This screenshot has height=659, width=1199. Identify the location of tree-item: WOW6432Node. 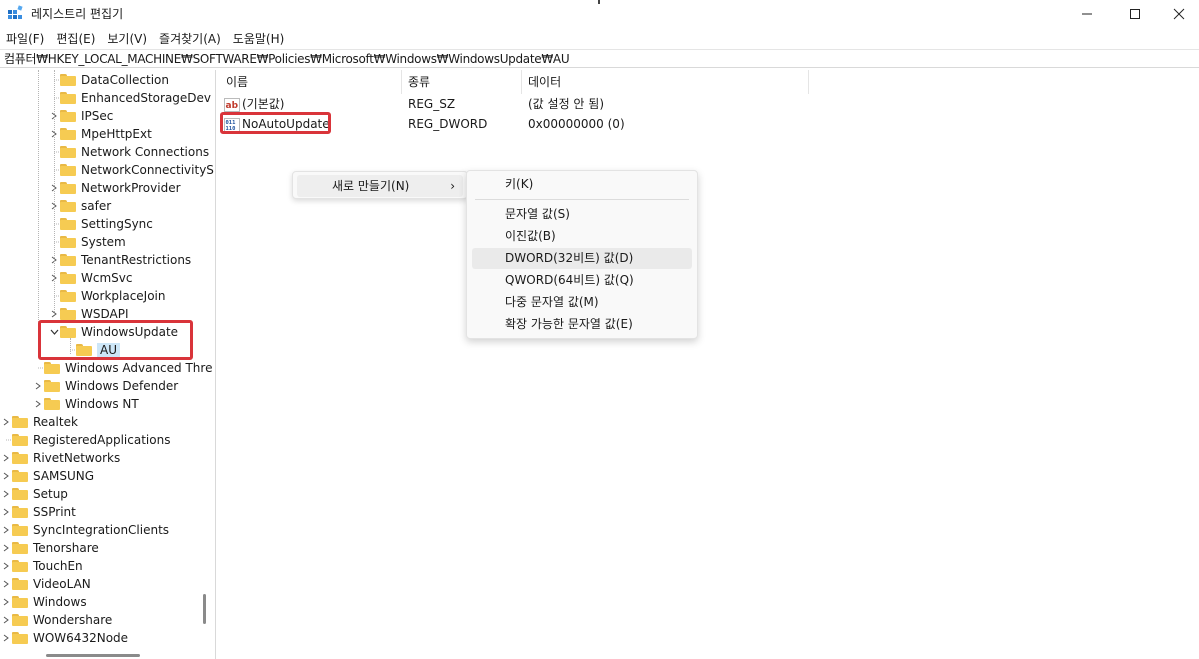
(64, 638).